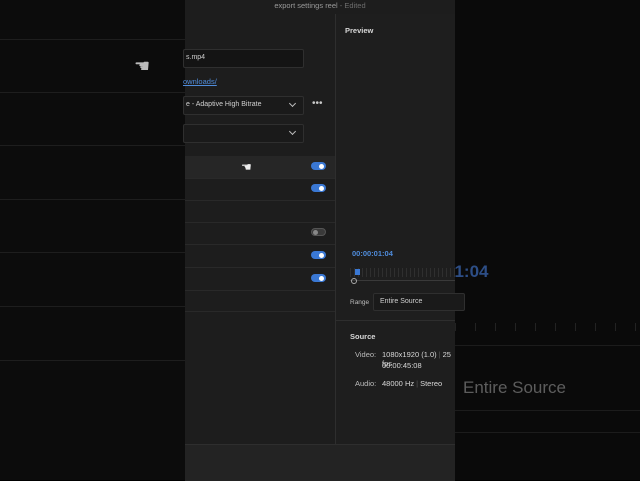 The width and height of the screenshot is (640, 481). I want to click on range-label: Range, so click(360, 302).